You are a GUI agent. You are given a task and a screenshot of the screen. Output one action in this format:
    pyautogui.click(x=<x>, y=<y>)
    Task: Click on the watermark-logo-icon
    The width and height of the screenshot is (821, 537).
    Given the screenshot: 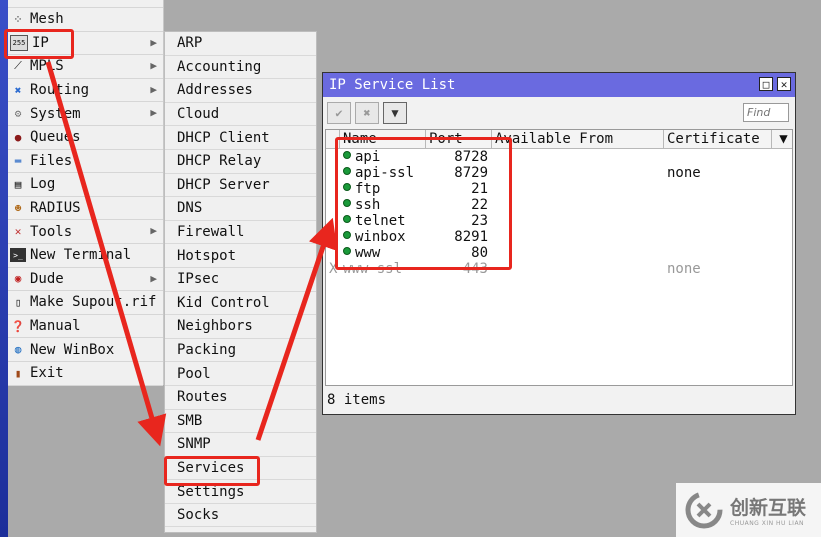 What is the action you would take?
    pyautogui.click(x=704, y=510)
    